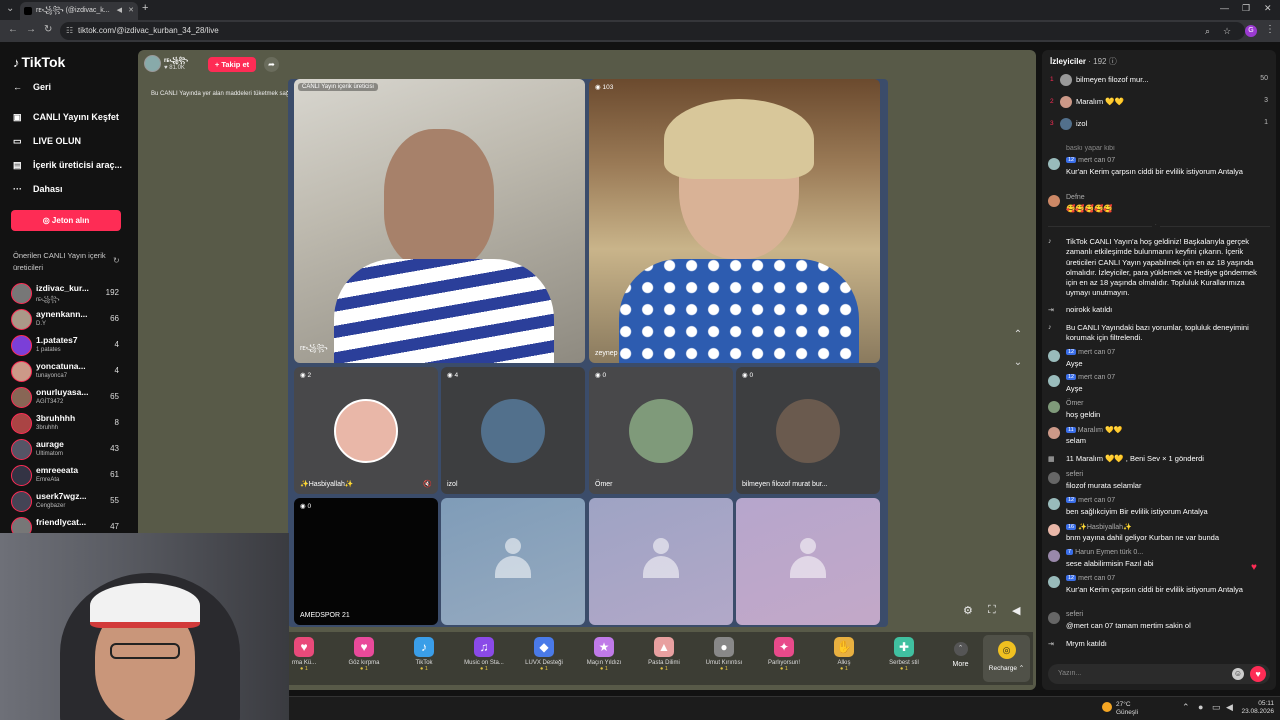 Image resolution: width=1280 pixels, height=720 pixels. What do you see at coordinates (271, 64) in the screenshot?
I see `share-icon: ➦` at bounding box center [271, 64].